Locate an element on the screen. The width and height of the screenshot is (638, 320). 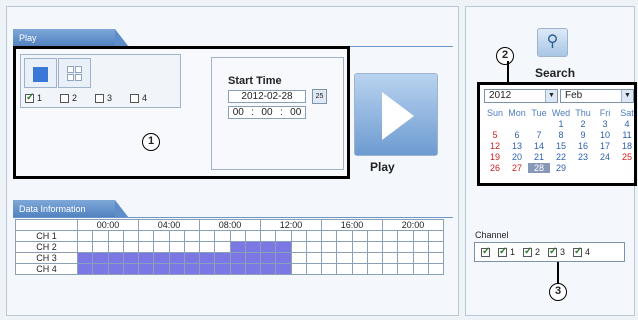
calendar-day: 2 is located at coordinates (583, 124).